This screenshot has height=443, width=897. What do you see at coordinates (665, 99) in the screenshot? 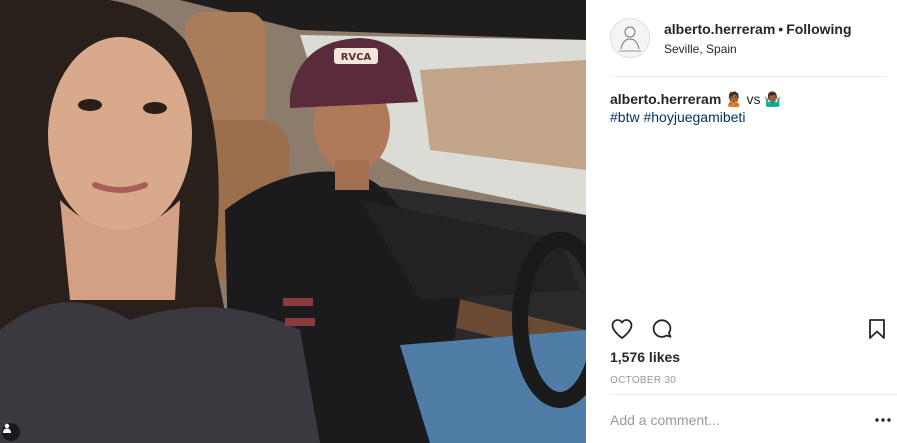
I see `caption-username: alberto.herreram` at bounding box center [665, 99].